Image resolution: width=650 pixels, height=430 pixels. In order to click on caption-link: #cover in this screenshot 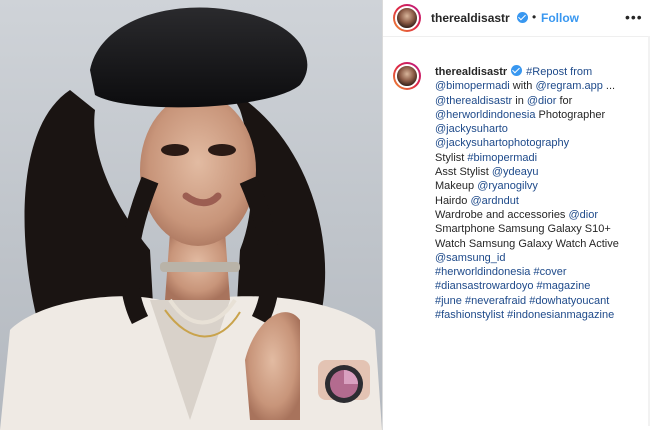, I will do `click(549, 272)`.